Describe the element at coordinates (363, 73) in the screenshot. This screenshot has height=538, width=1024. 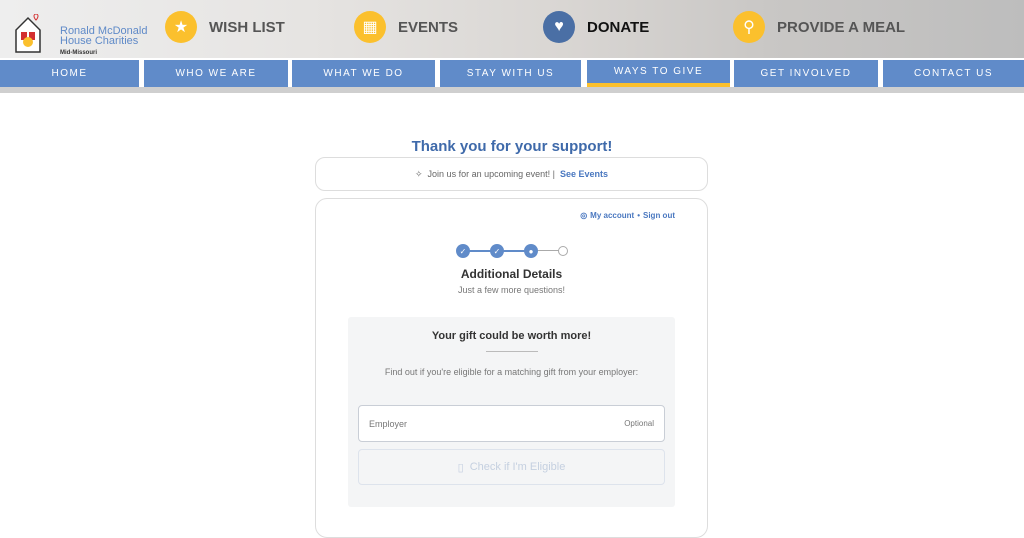
I see `nav-what-we-do: WHAT WE DO` at that location.